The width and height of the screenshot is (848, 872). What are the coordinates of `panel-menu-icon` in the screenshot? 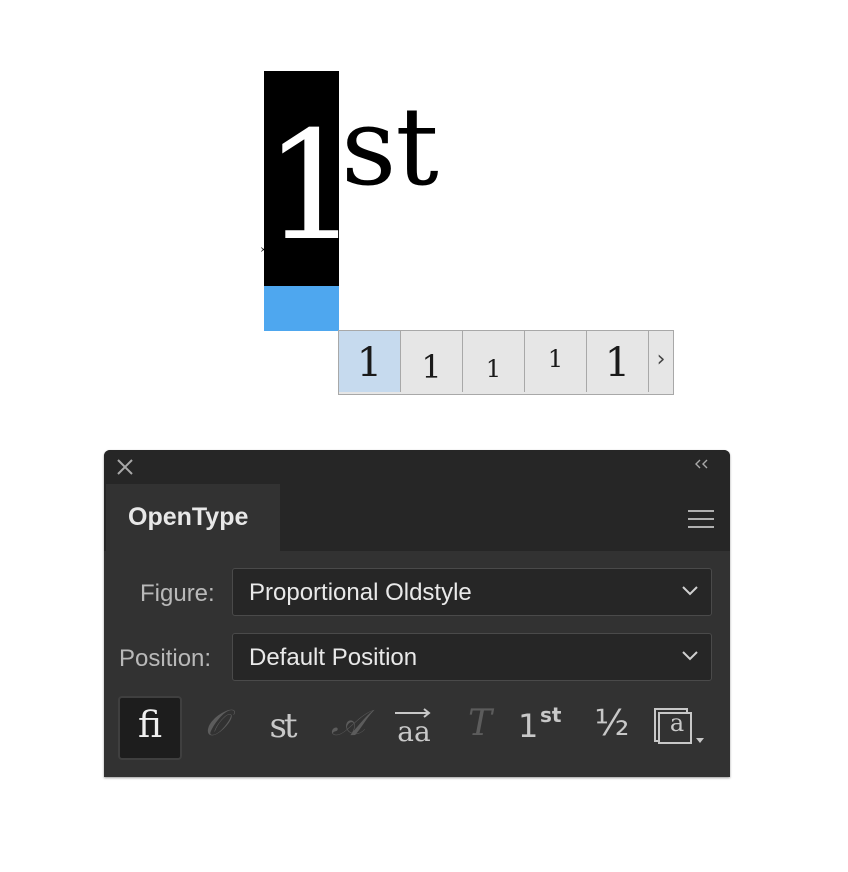 It's located at (701, 520).